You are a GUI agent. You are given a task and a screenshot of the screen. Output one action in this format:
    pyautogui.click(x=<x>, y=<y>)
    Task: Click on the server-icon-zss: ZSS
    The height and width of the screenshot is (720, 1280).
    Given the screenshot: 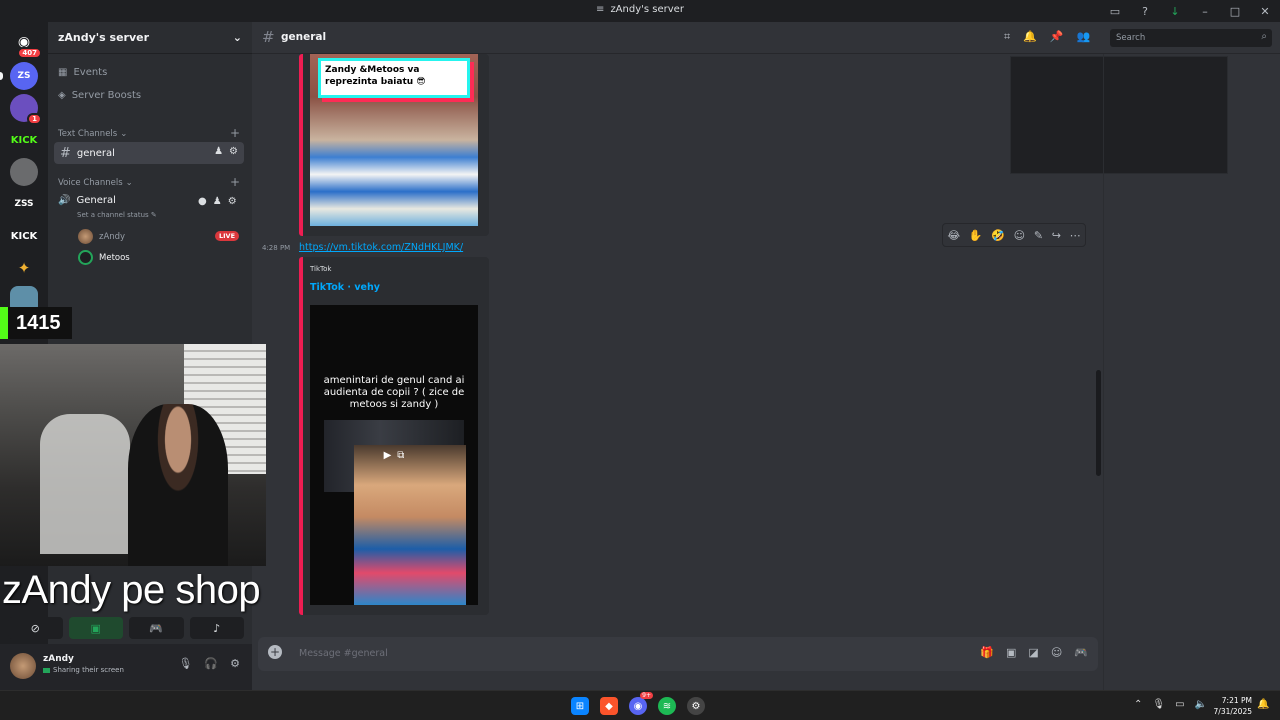 What is the action you would take?
    pyautogui.click(x=24, y=204)
    